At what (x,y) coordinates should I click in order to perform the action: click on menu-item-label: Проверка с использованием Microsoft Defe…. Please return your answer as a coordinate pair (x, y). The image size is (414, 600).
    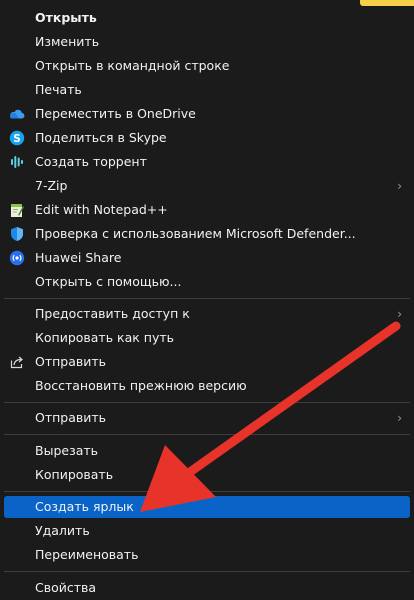
    Looking at the image, I should click on (195, 233).